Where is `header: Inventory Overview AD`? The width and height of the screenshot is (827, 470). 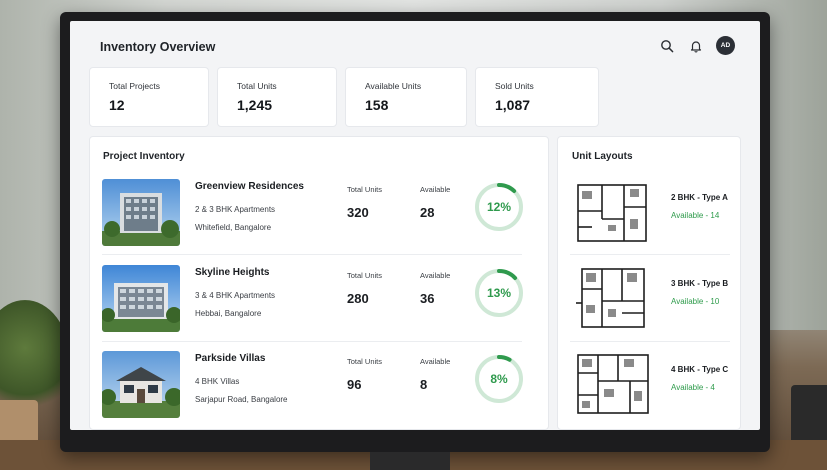
header: Inventory Overview AD is located at coordinates (415, 43).